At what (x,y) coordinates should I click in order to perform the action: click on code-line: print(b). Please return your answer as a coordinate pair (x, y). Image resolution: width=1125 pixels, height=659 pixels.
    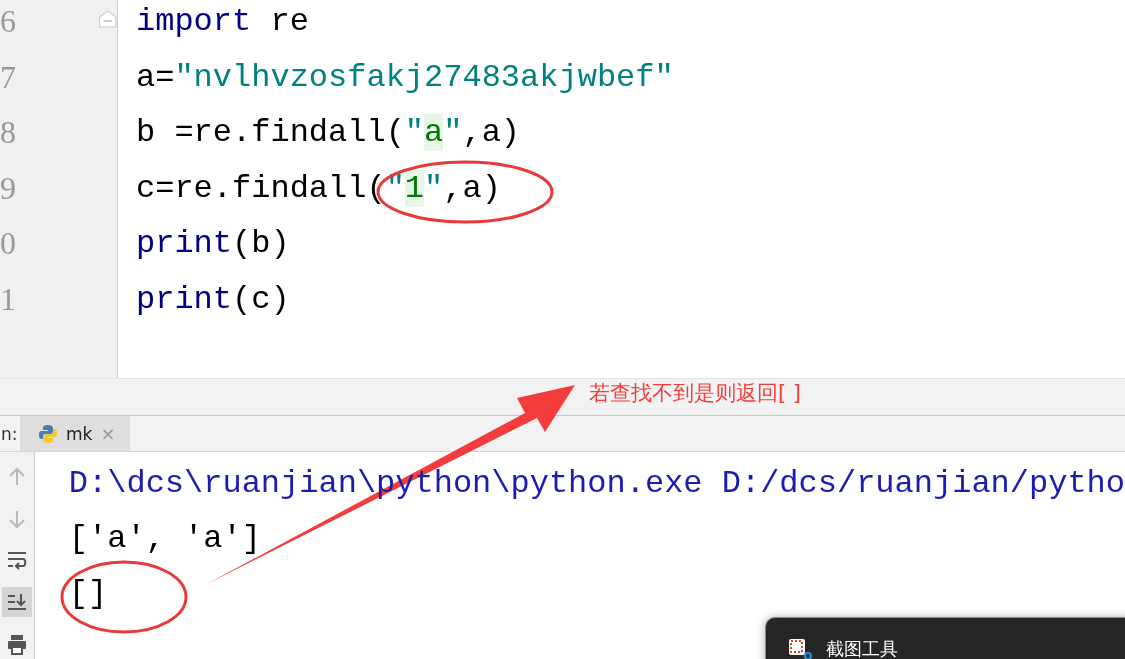
    Looking at the image, I should click on (213, 244).